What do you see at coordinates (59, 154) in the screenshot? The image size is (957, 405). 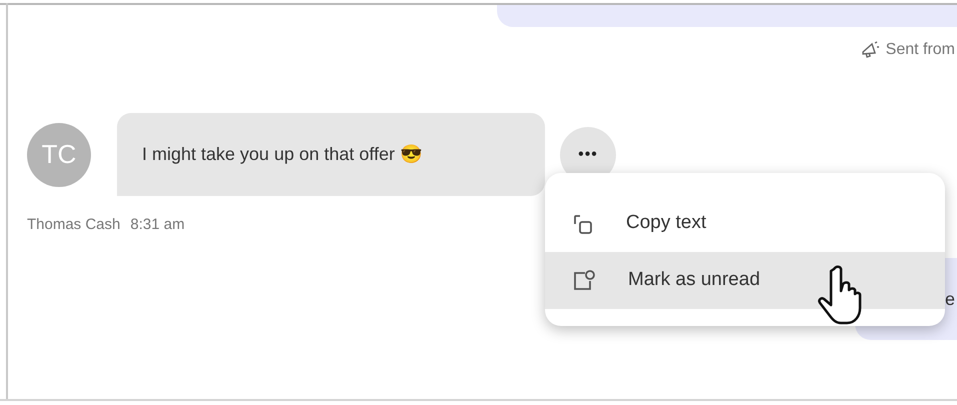 I see `avatar: TC` at bounding box center [59, 154].